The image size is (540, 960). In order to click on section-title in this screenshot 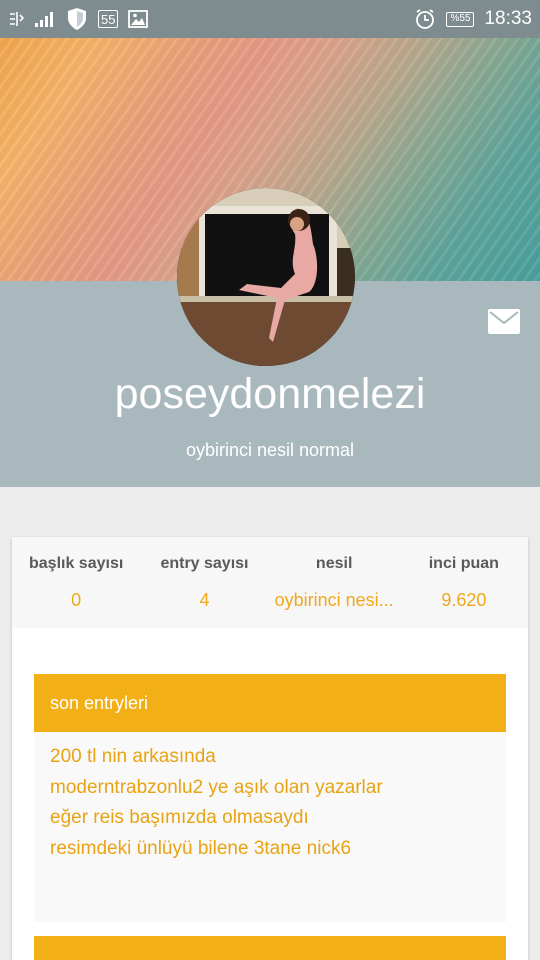, I will do `click(270, 948)`.